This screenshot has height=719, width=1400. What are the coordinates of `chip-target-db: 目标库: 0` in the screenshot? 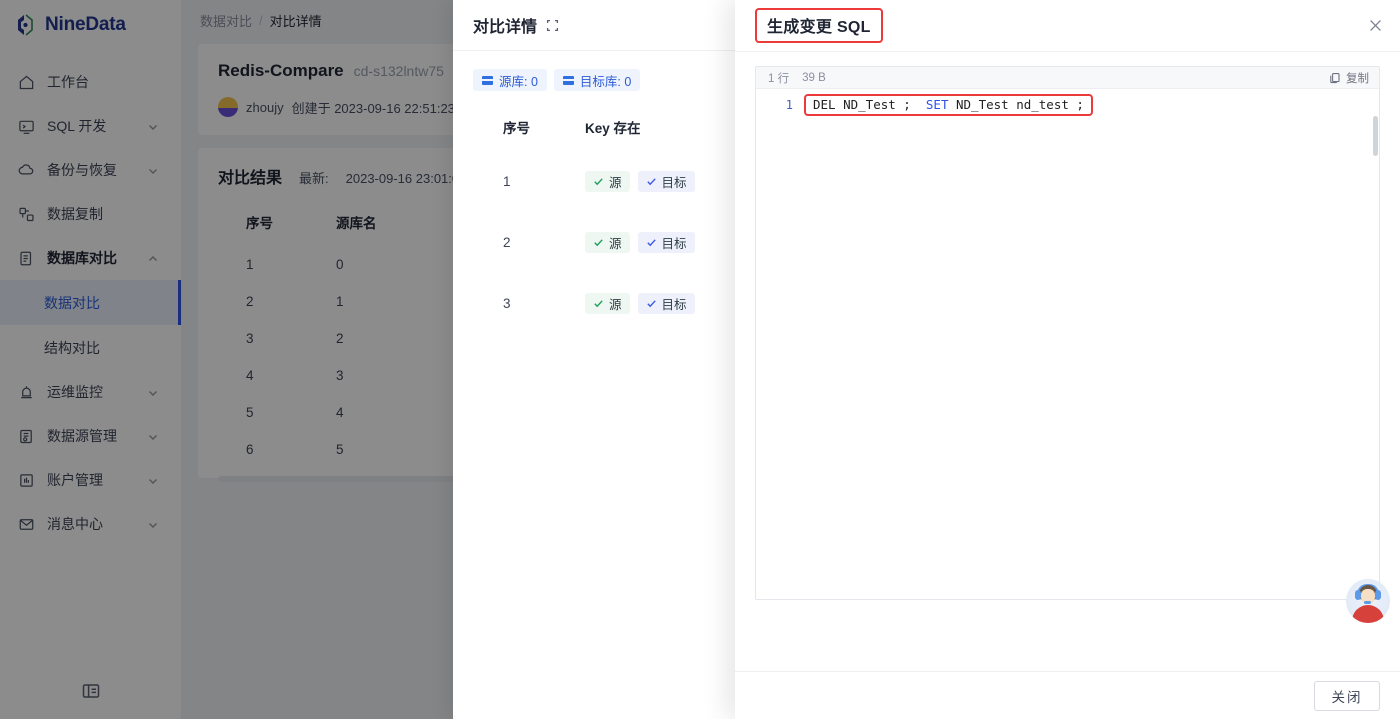 It's located at (597, 80).